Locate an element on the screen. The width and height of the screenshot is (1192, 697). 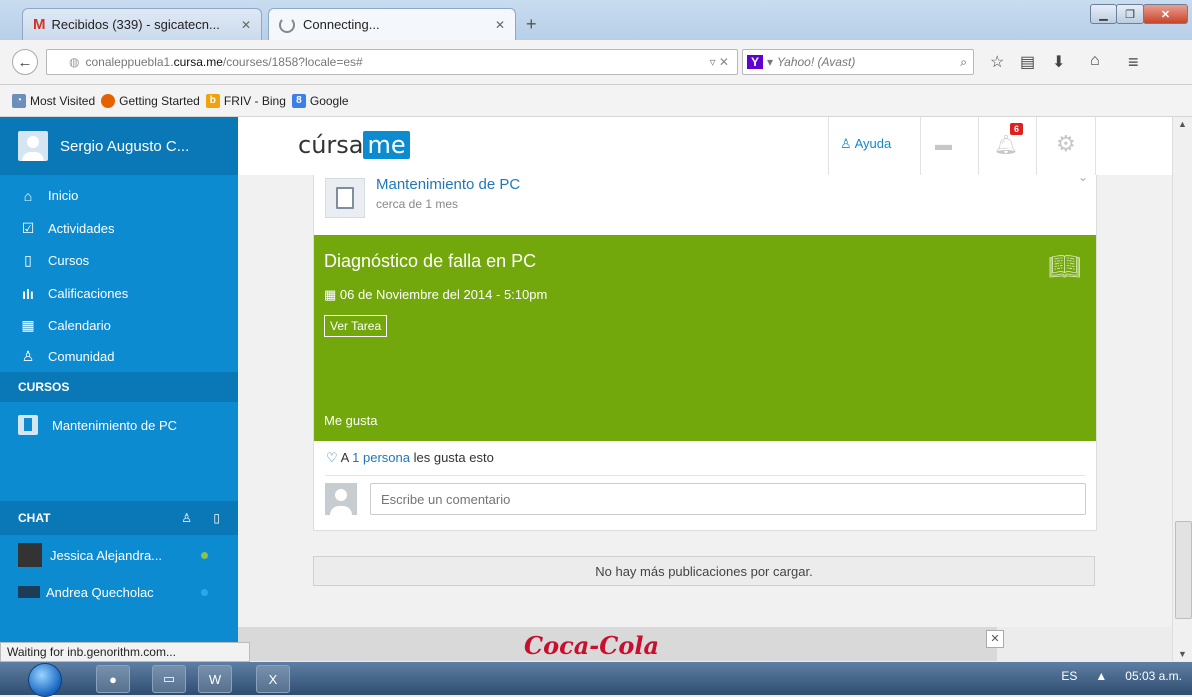
maximize-button: ❐ is located at coordinates (1130, 14).